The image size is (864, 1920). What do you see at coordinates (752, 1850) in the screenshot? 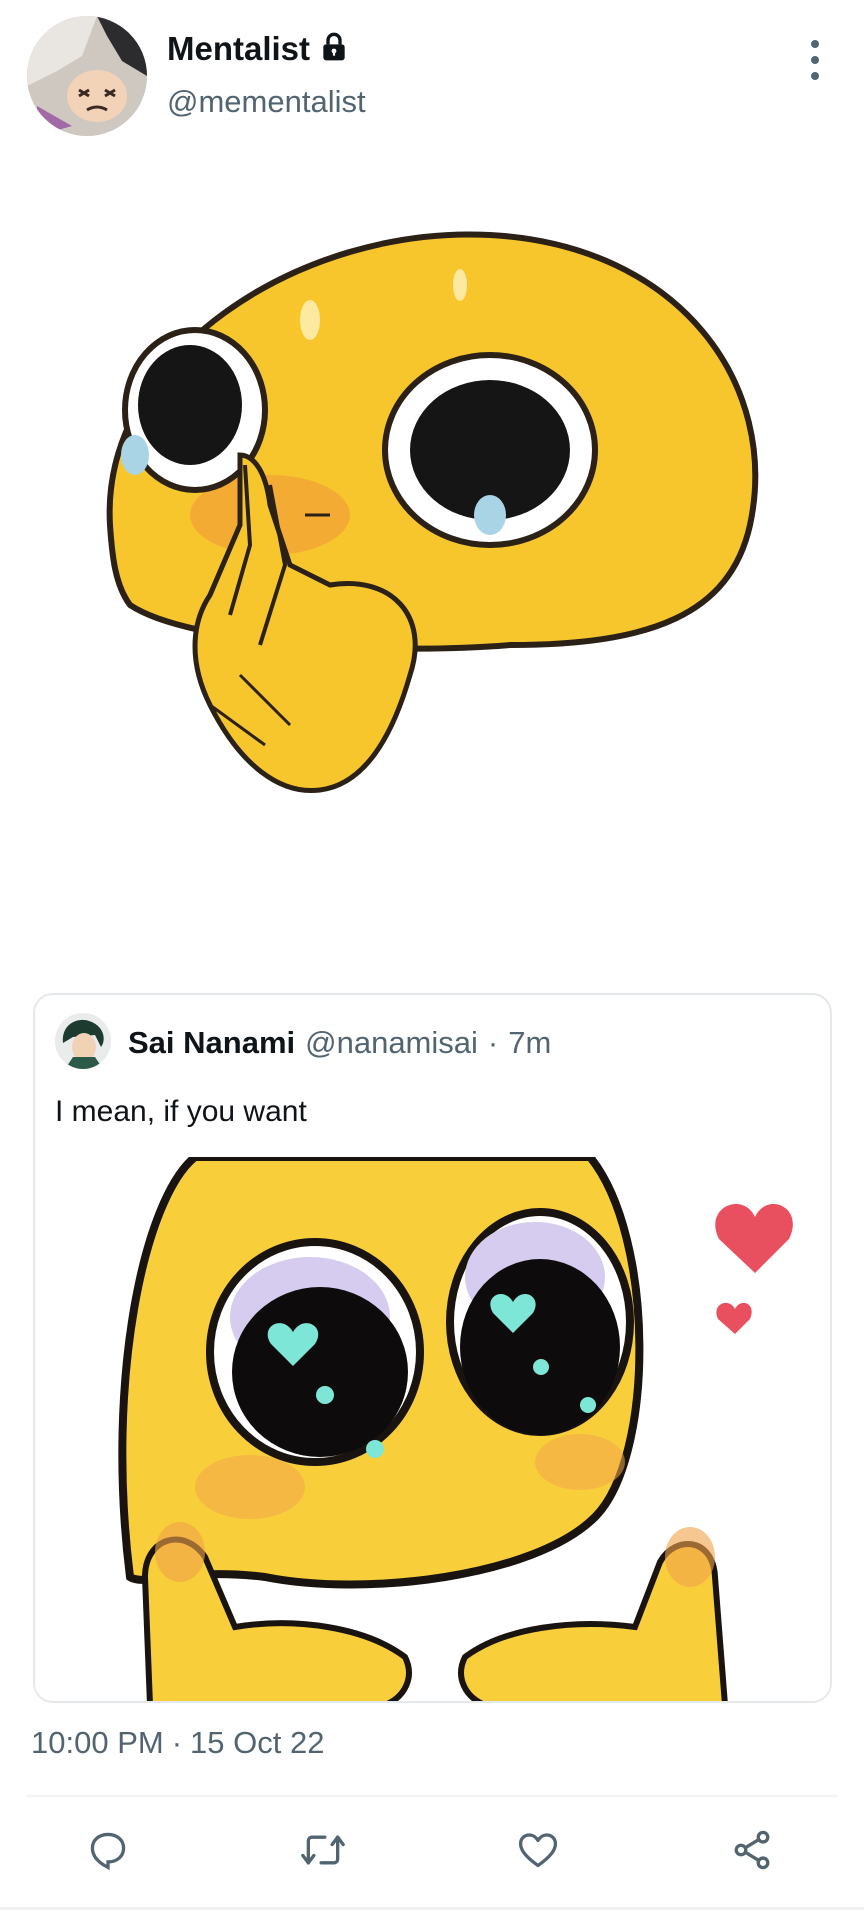
I see `share-icon` at bounding box center [752, 1850].